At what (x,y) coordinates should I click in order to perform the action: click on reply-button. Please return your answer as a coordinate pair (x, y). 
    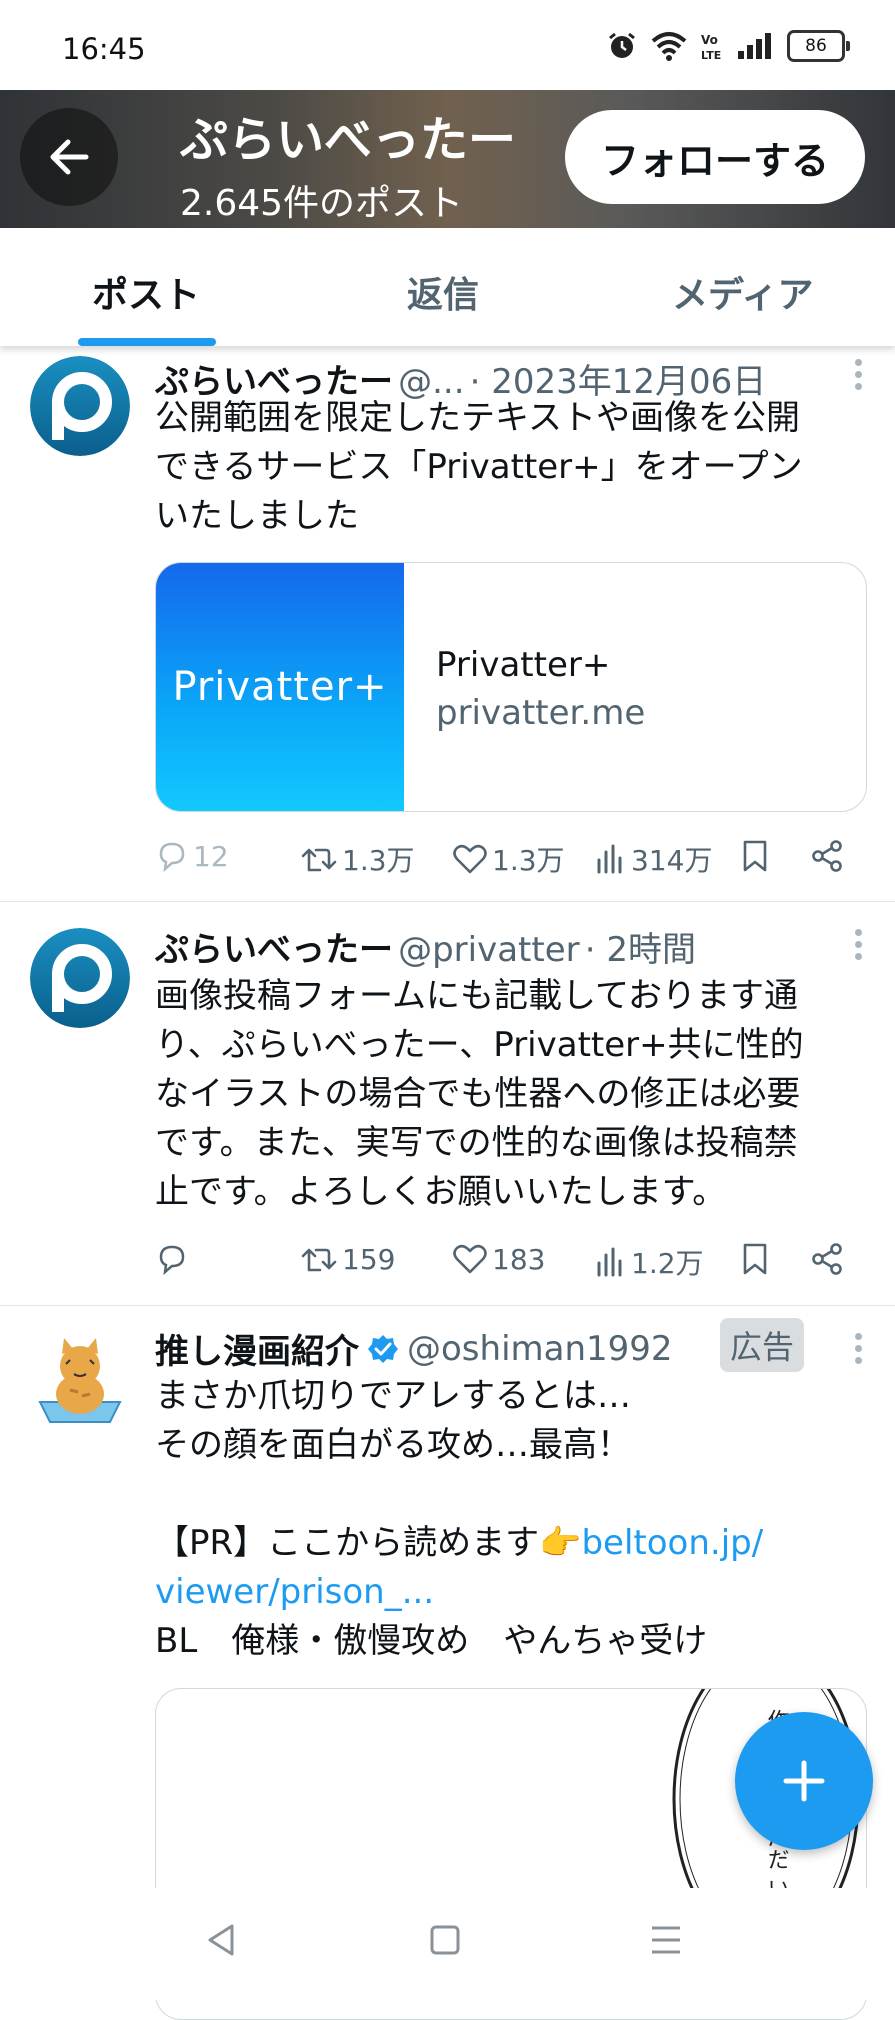
    Looking at the image, I should click on (174, 1259).